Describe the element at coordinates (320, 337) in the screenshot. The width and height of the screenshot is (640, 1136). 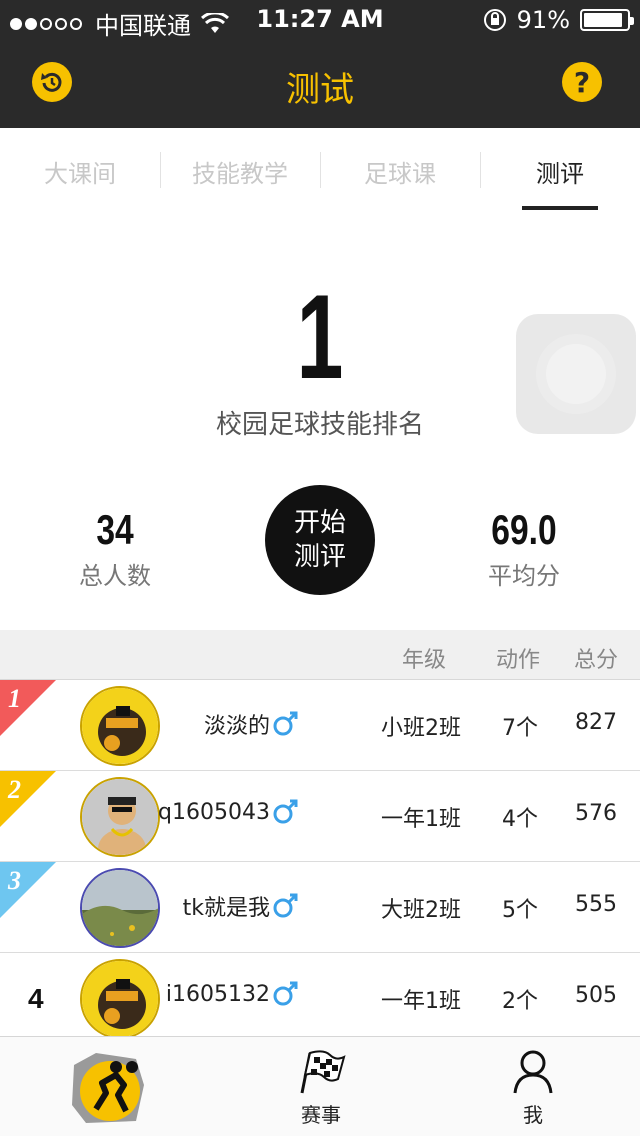
I see `rank-number: 1` at that location.